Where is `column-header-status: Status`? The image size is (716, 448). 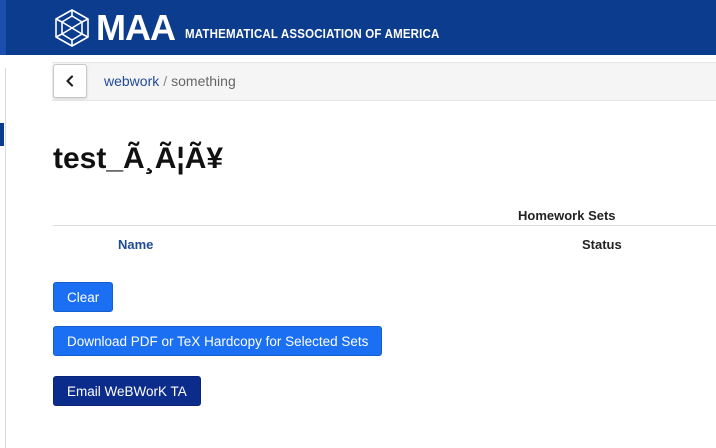
column-header-status: Status is located at coordinates (602, 244).